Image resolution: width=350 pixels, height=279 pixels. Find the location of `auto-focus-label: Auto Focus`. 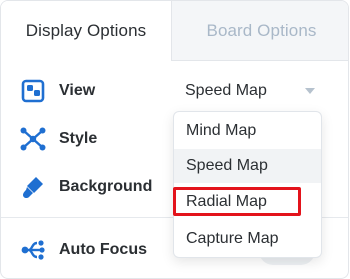

auto-focus-label: Auto Focus is located at coordinates (103, 249).